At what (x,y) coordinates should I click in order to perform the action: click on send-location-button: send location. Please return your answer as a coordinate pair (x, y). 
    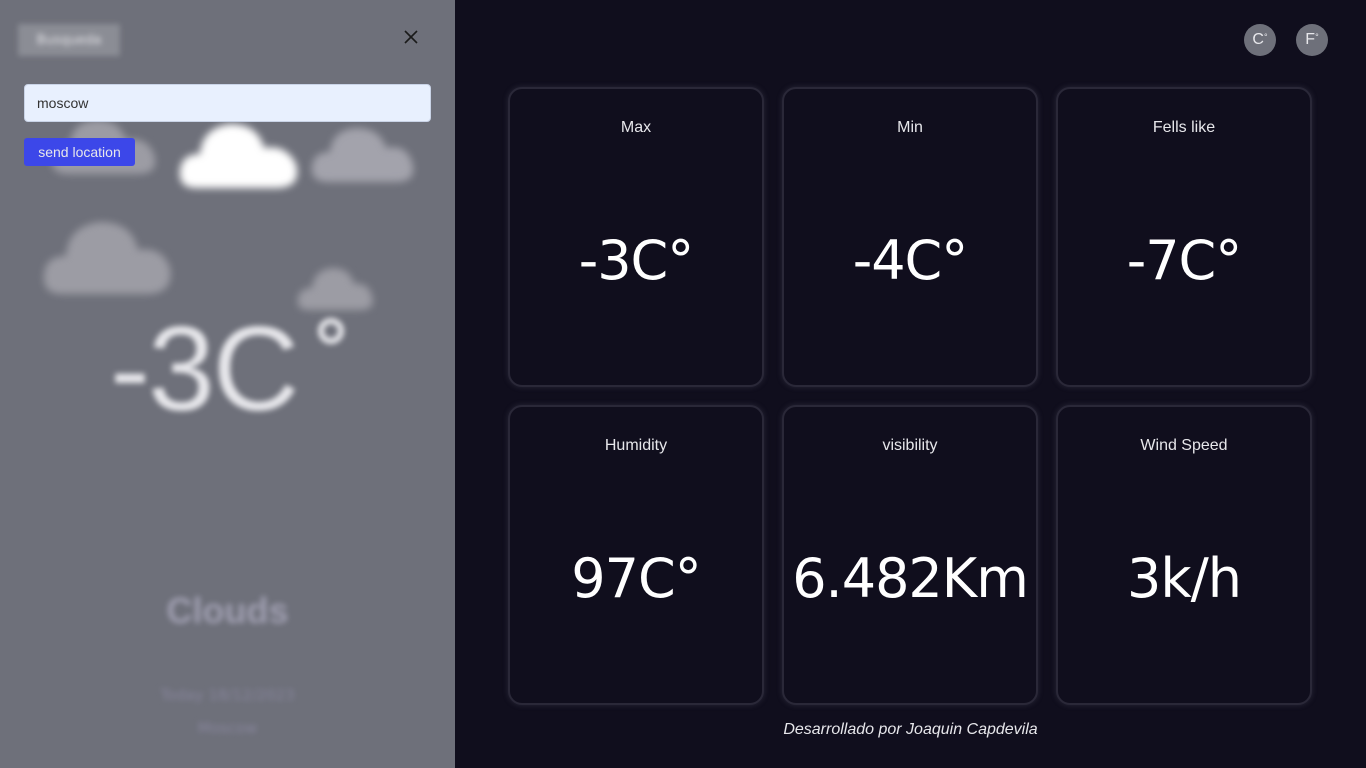
    Looking at the image, I should click on (79, 152).